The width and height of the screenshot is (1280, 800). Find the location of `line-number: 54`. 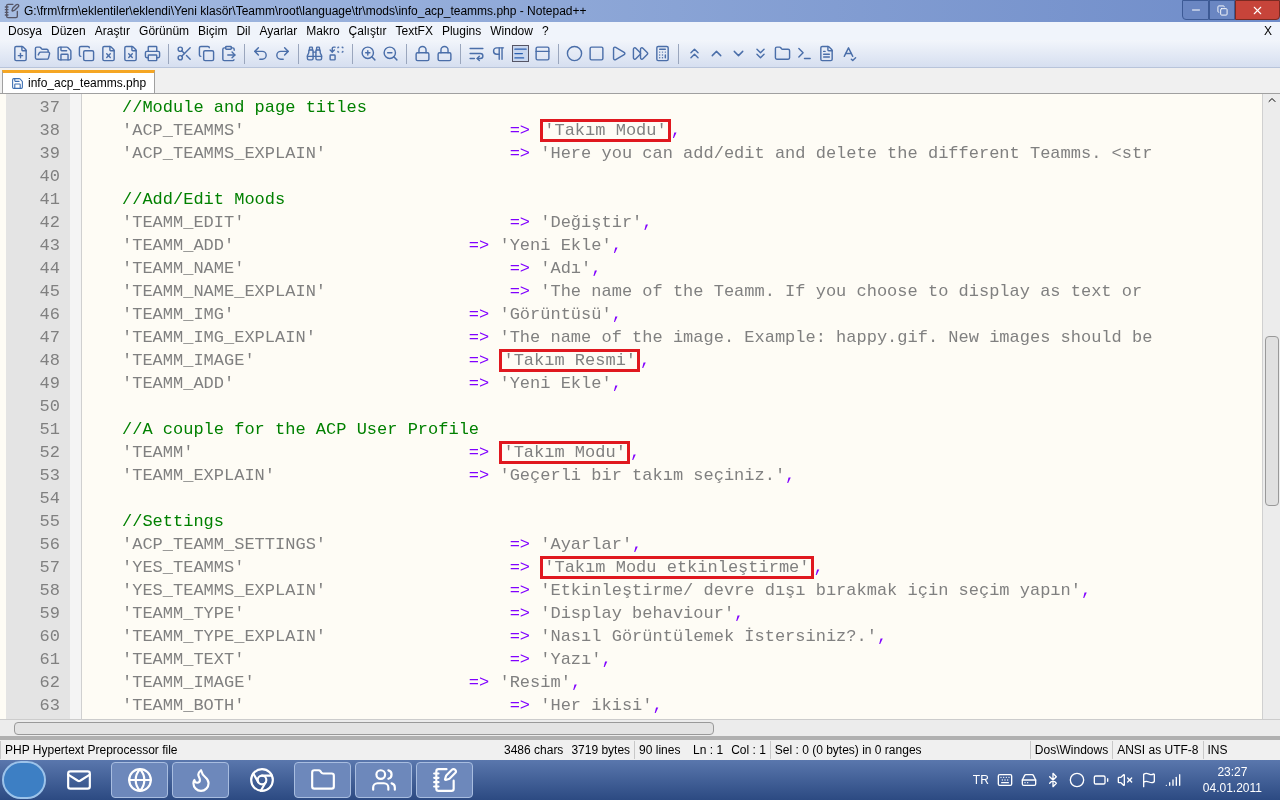

line-number: 54 is located at coordinates (49, 498).